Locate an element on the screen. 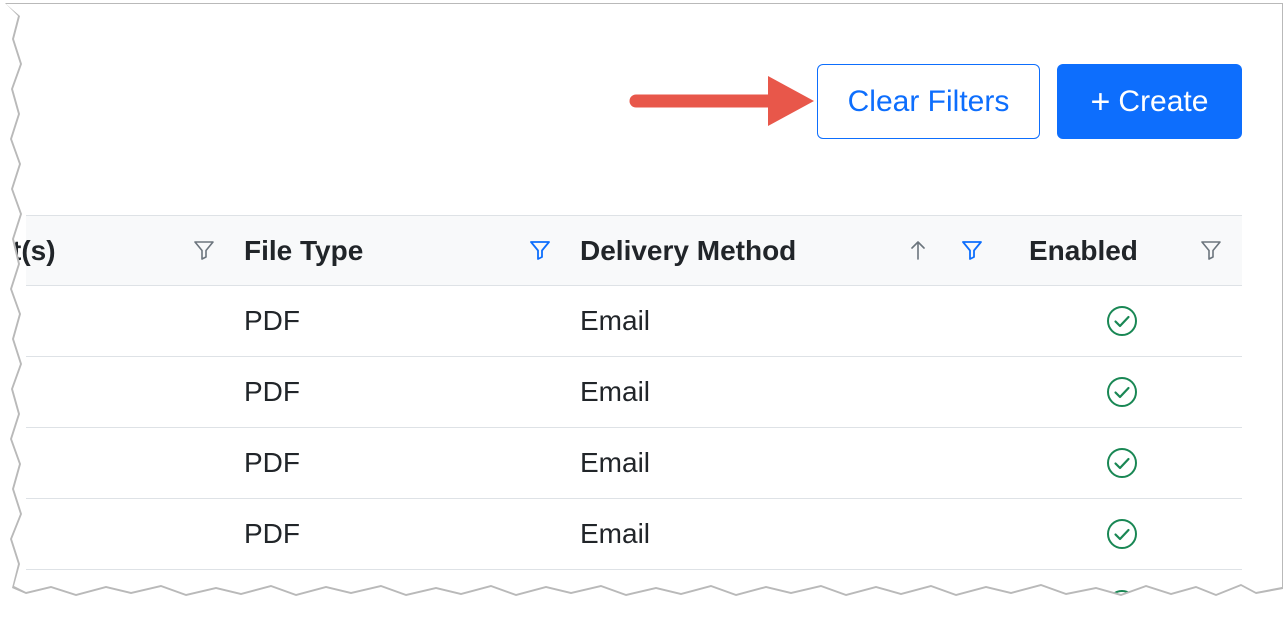  column-header-enabled: Enabled is located at coordinates (1083, 250).